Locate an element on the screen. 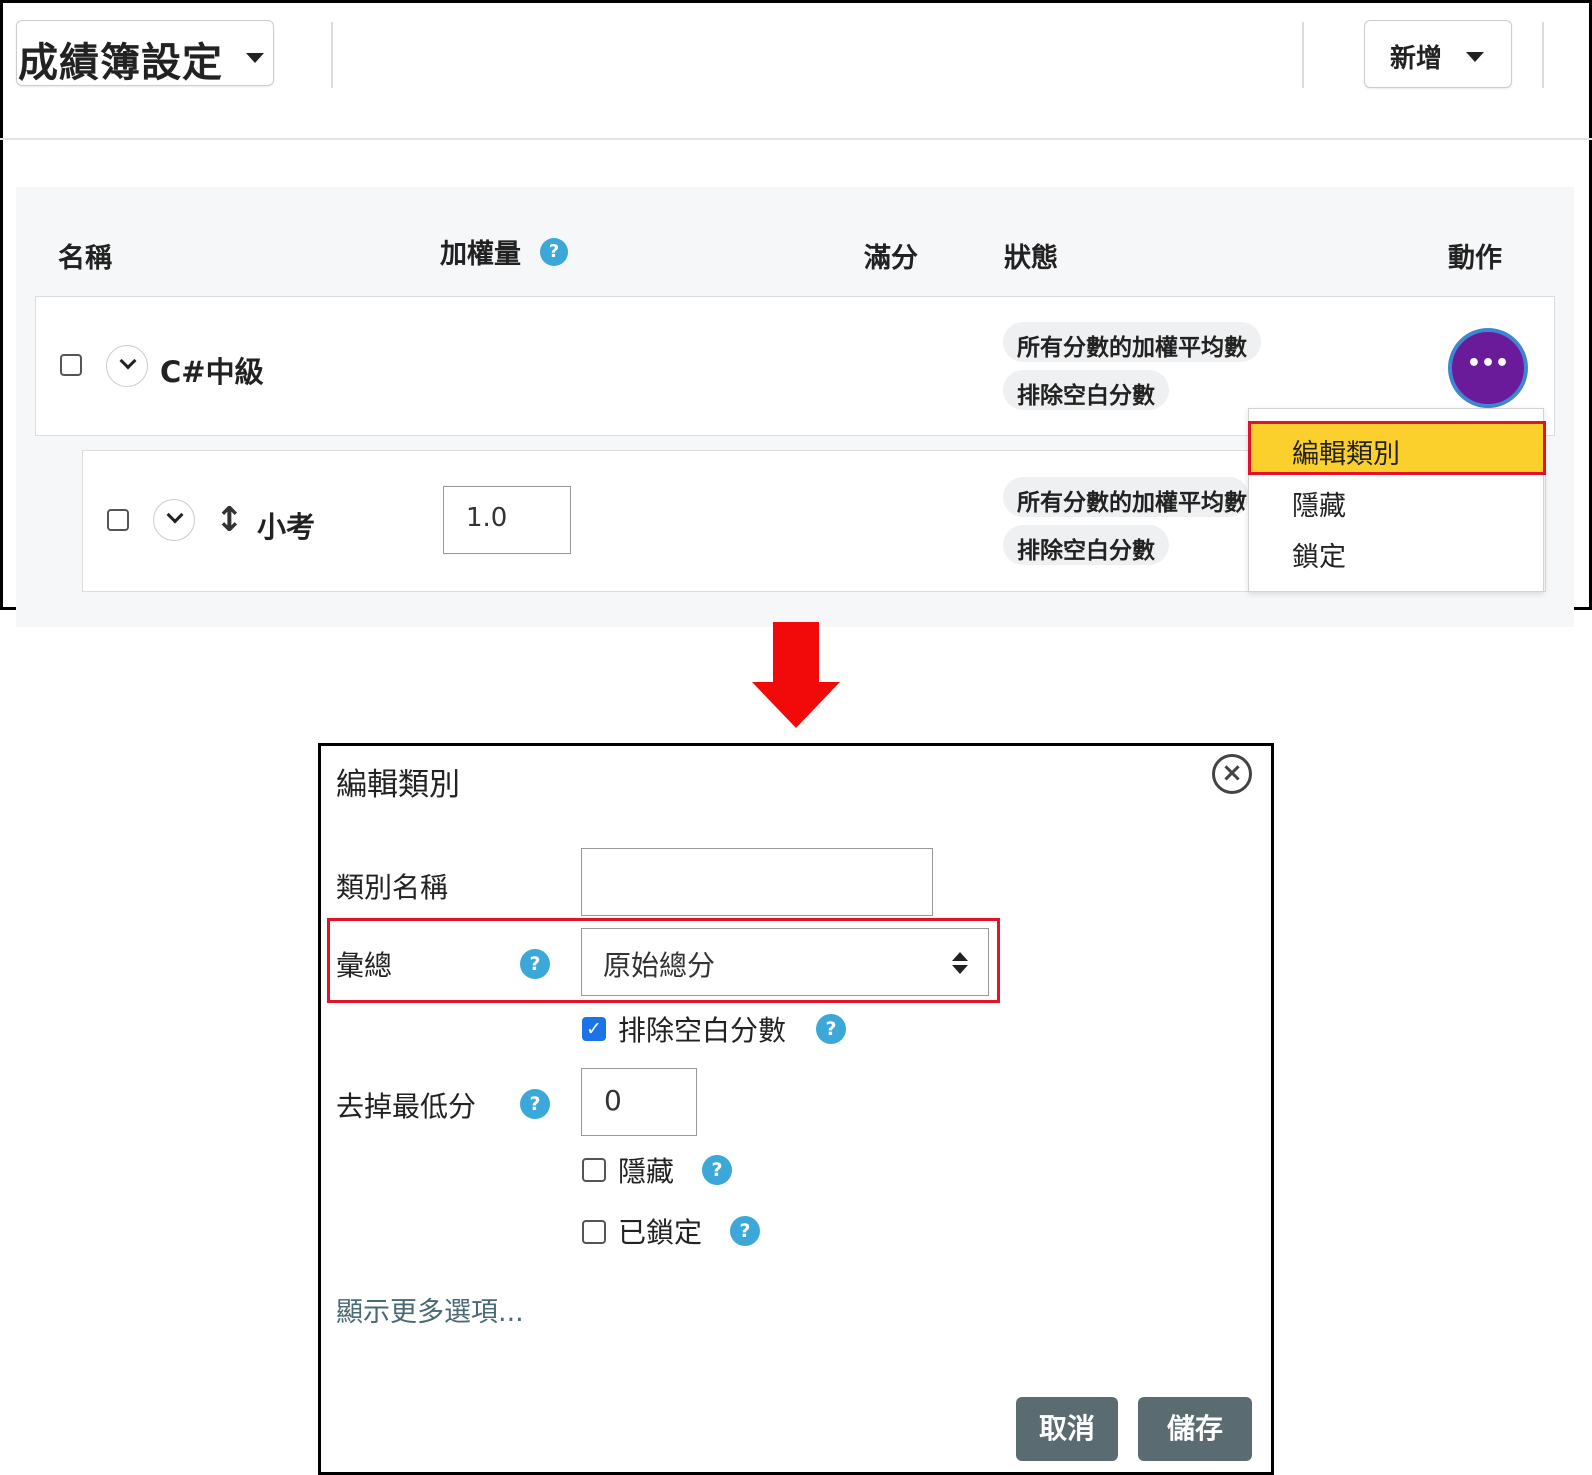  locked-checkbox is located at coordinates (594, 1232).